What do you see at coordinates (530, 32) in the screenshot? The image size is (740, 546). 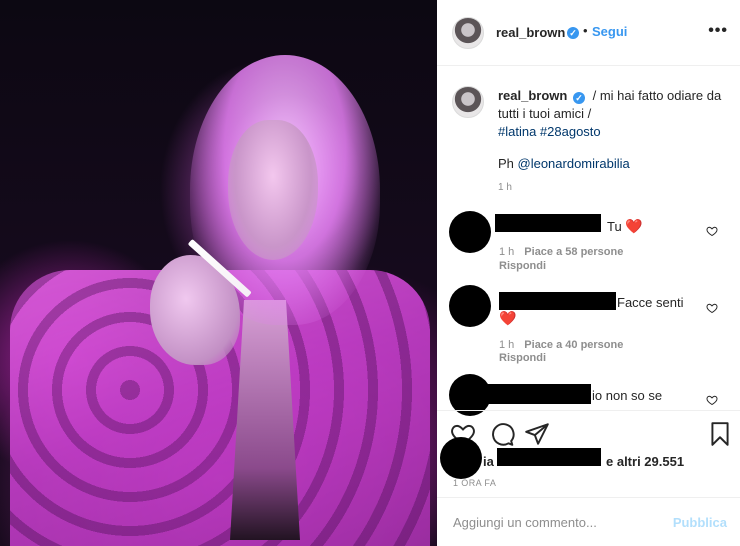 I see `header-username: real_brown` at bounding box center [530, 32].